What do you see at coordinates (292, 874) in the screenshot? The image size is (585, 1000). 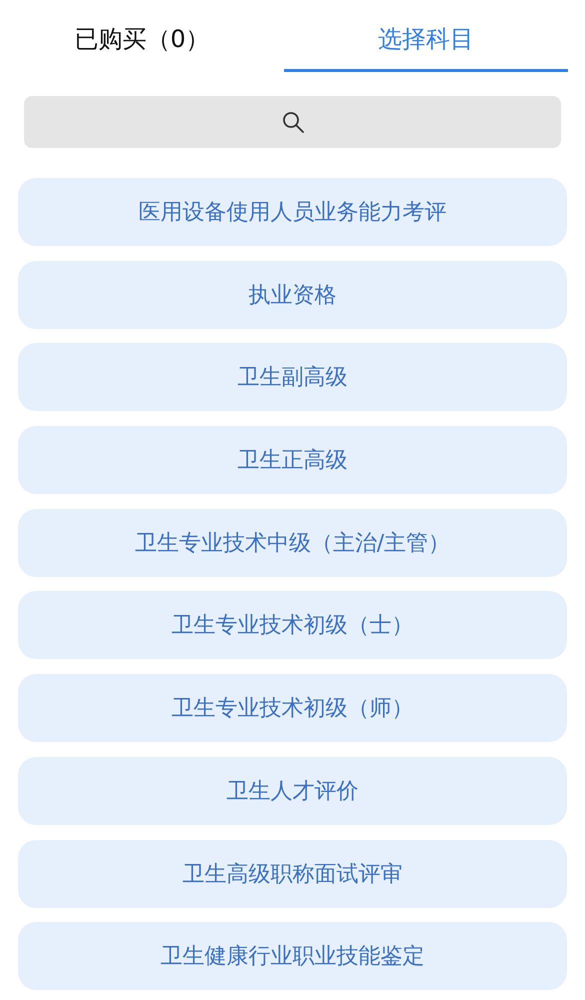 I see `subject-item: 卫生高级职称面试评审` at bounding box center [292, 874].